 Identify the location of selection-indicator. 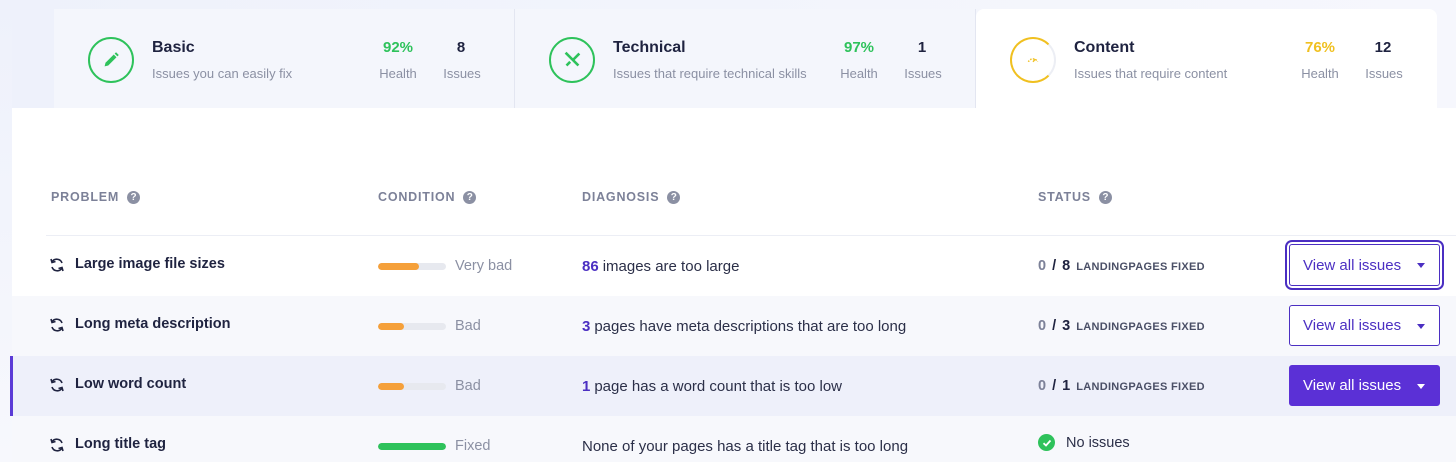
(11, 386).